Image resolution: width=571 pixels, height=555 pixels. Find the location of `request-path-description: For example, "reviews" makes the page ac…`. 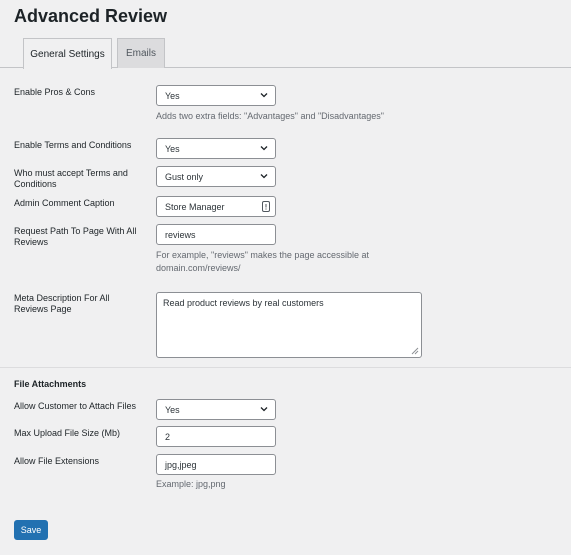

request-path-description: For example, "reviews" makes the page ac… is located at coordinates (286, 262).